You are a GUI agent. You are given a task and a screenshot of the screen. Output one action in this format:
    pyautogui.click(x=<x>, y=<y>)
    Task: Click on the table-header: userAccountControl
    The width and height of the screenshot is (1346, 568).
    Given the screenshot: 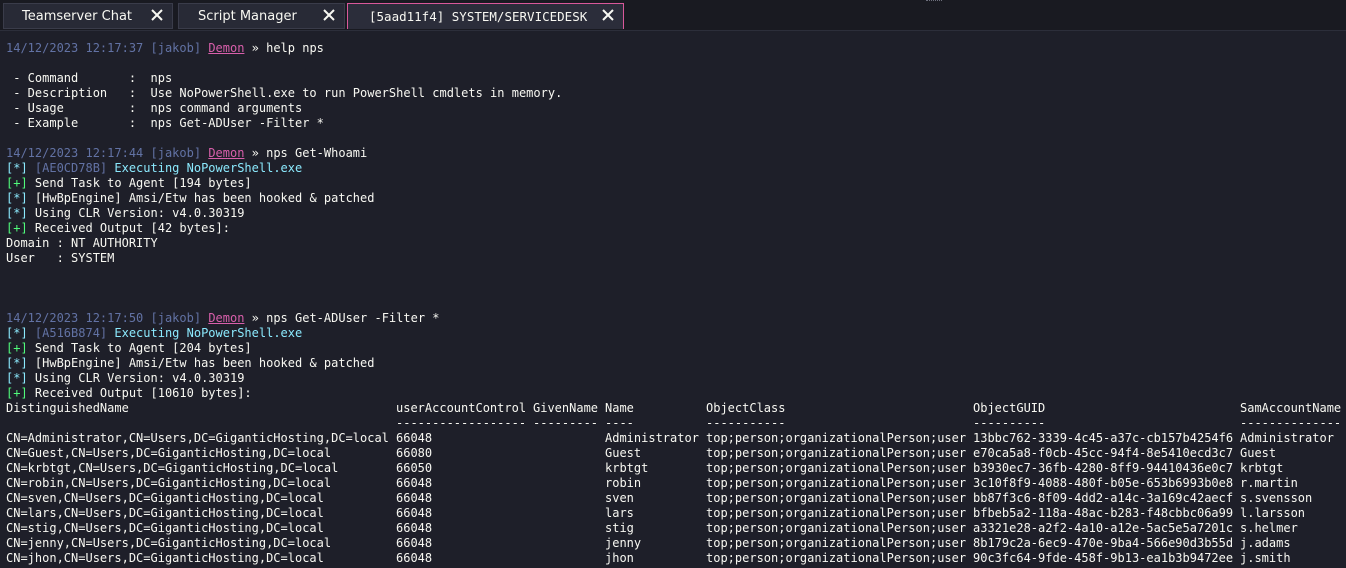 What is the action you would take?
    pyautogui.click(x=461, y=408)
    